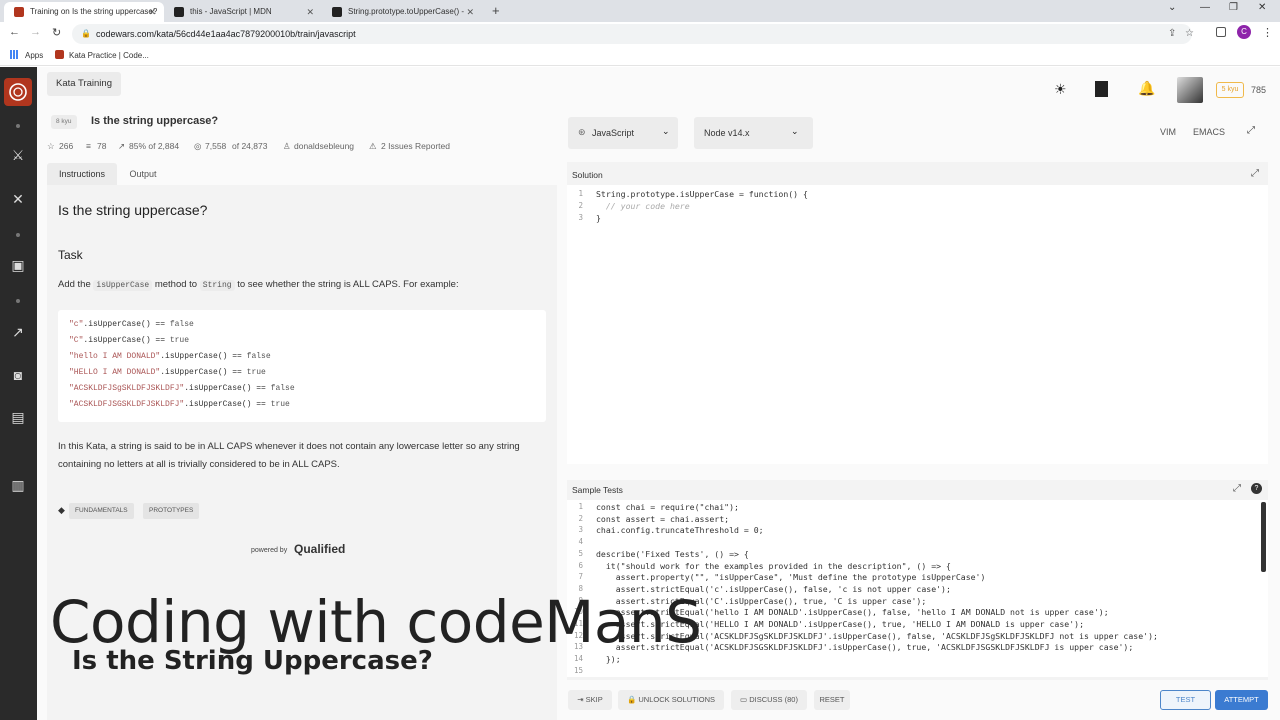 This screenshot has height=720, width=1280. I want to click on chat-icon: ▭, so click(745, 699).